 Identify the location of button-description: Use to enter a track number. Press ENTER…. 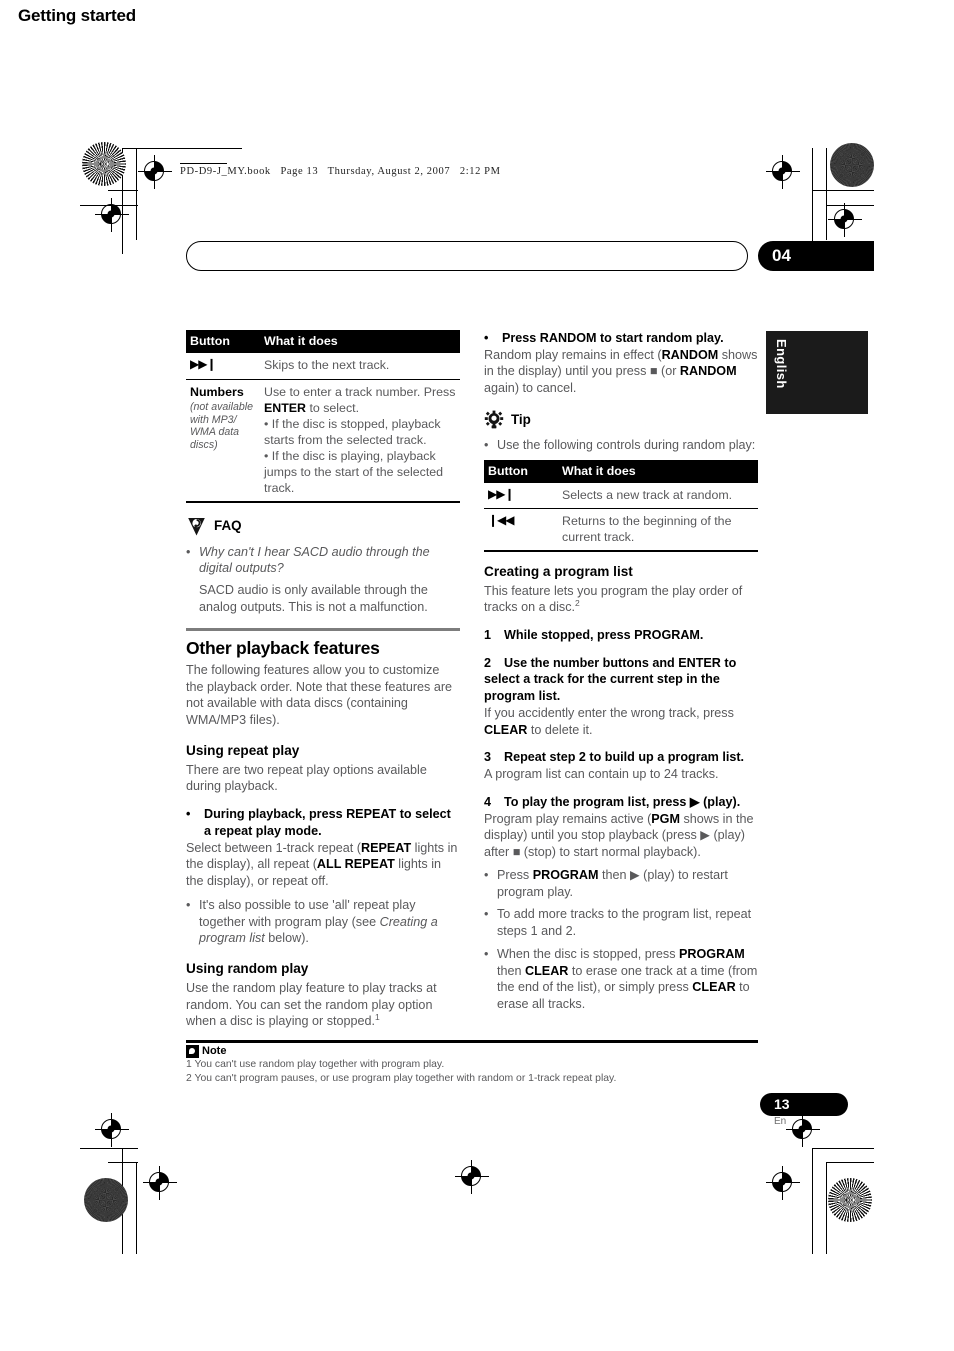
(360, 440).